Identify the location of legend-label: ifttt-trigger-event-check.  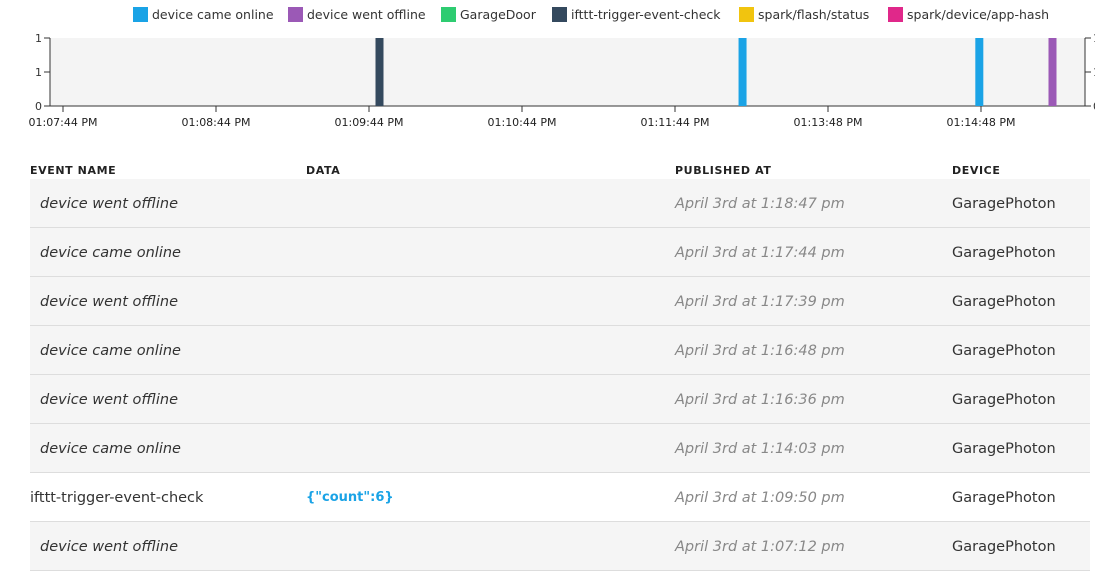
(646, 14).